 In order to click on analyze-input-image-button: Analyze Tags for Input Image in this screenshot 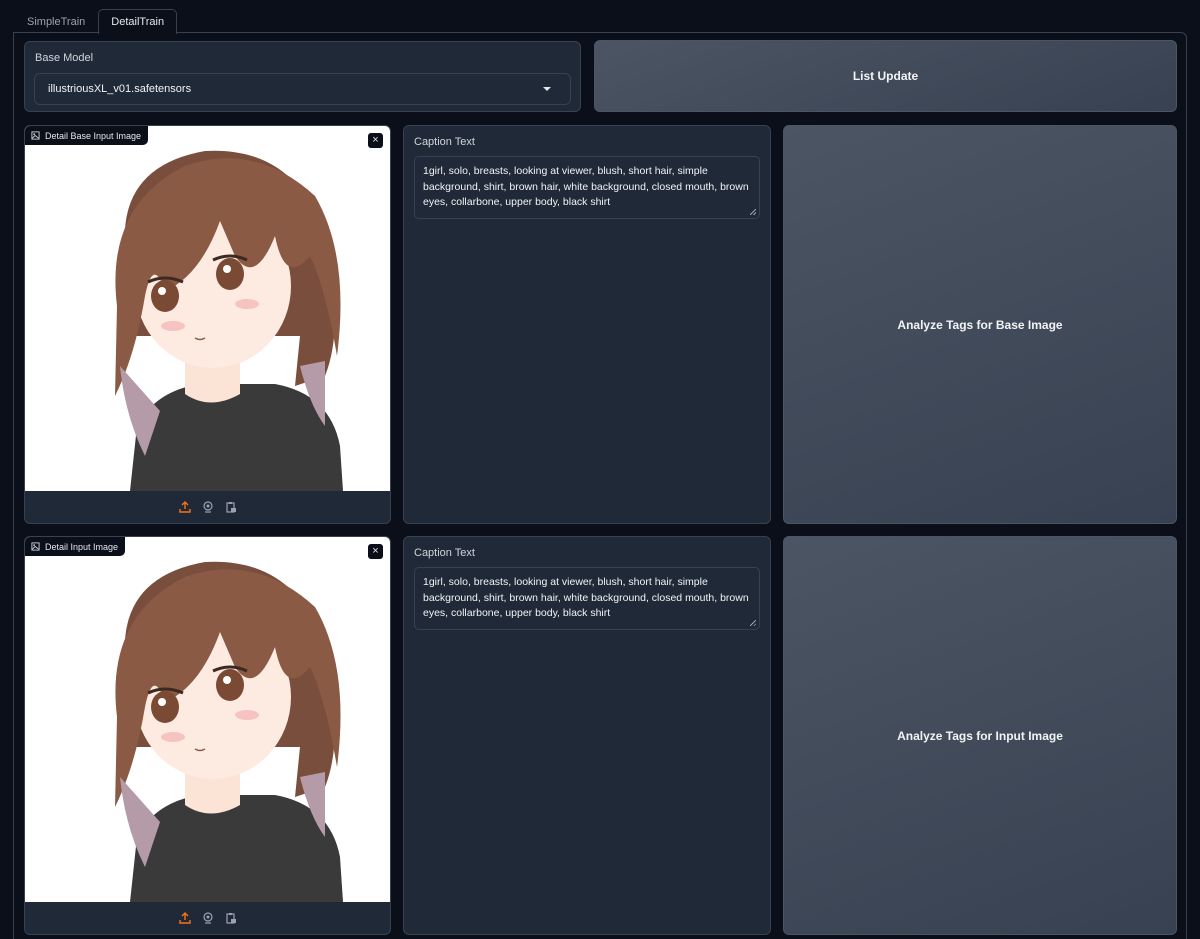, I will do `click(980, 735)`.